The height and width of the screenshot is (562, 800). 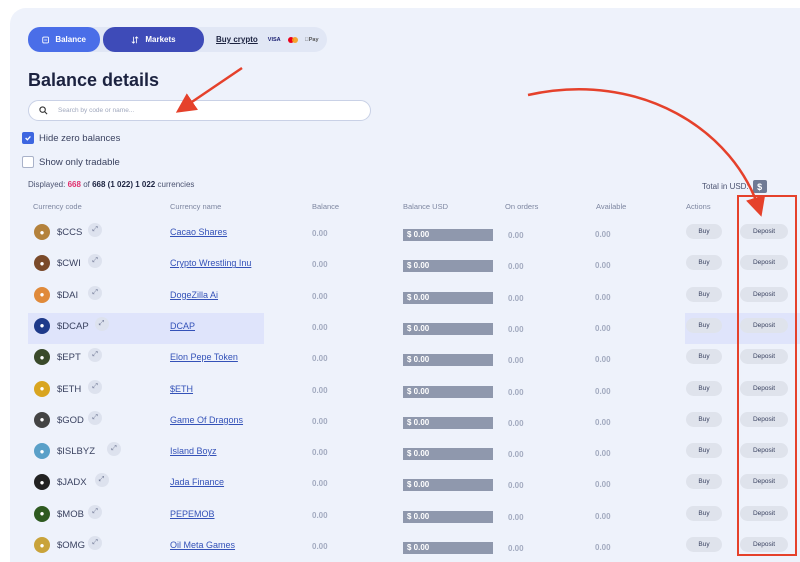 What do you see at coordinates (759, 186) in the screenshot?
I see `usd-toggle-button: $` at bounding box center [759, 186].